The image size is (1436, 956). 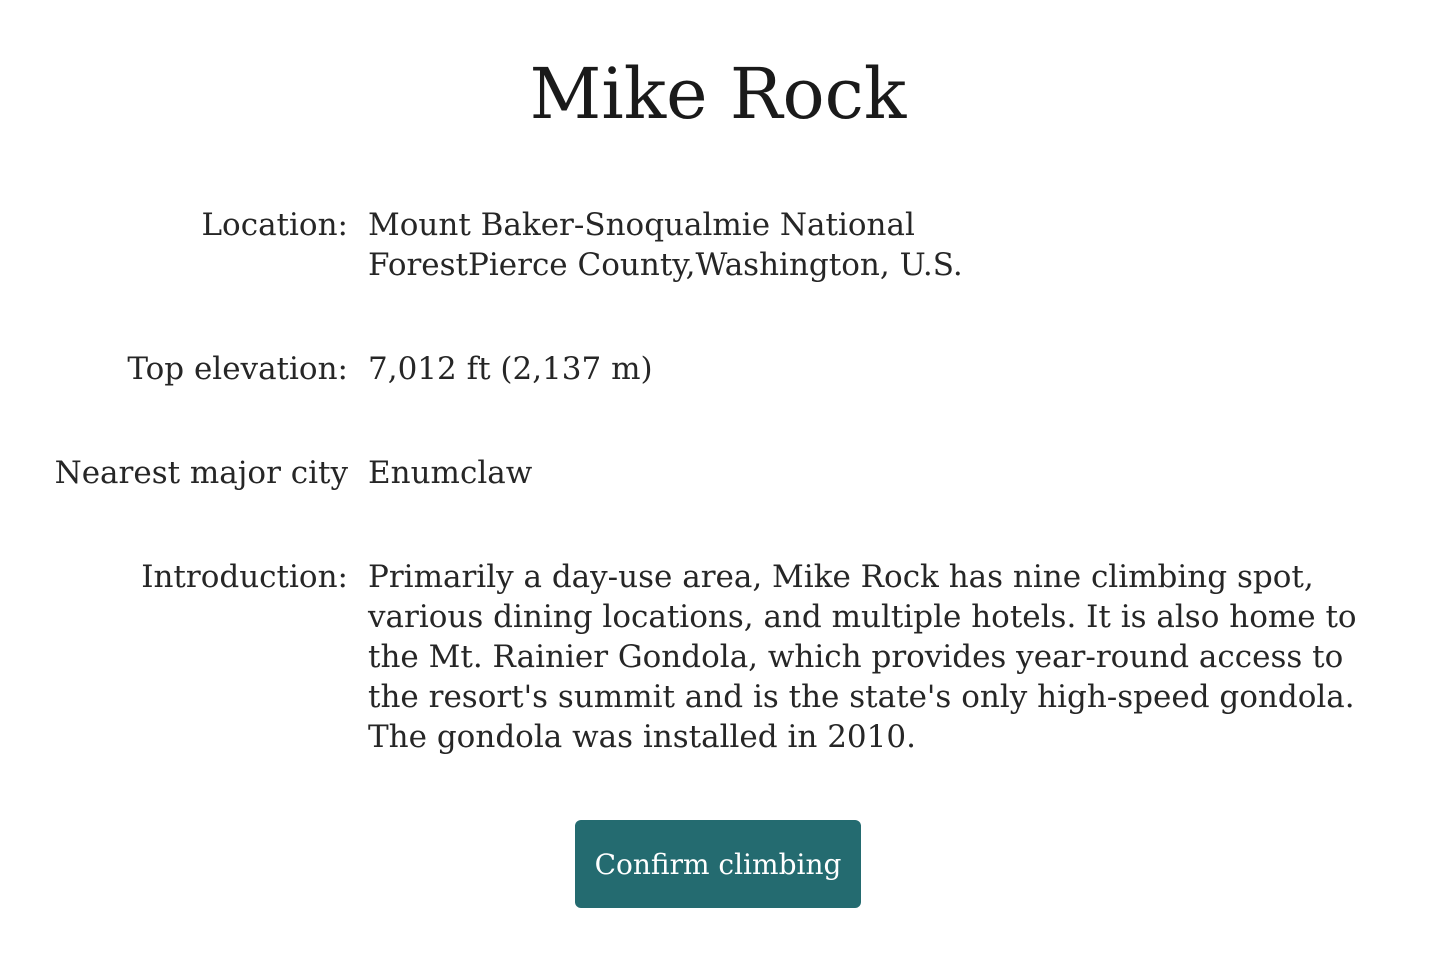 What do you see at coordinates (718, 864) in the screenshot?
I see `confirm-climbing-button: Confirm climbing` at bounding box center [718, 864].